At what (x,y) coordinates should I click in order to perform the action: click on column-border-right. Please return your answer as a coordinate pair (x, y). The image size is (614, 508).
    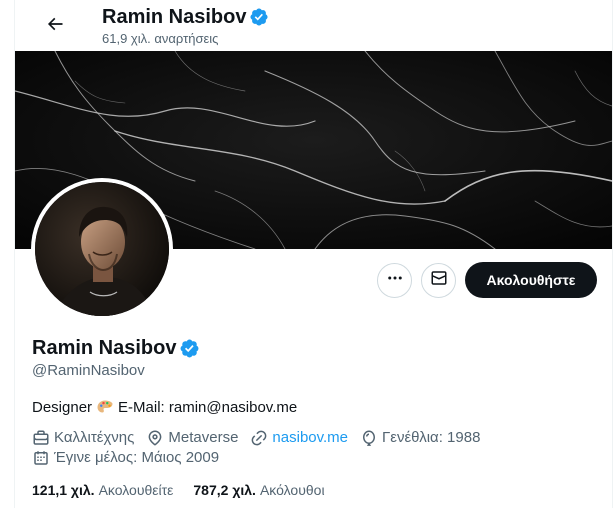
    Looking at the image, I should click on (612, 254).